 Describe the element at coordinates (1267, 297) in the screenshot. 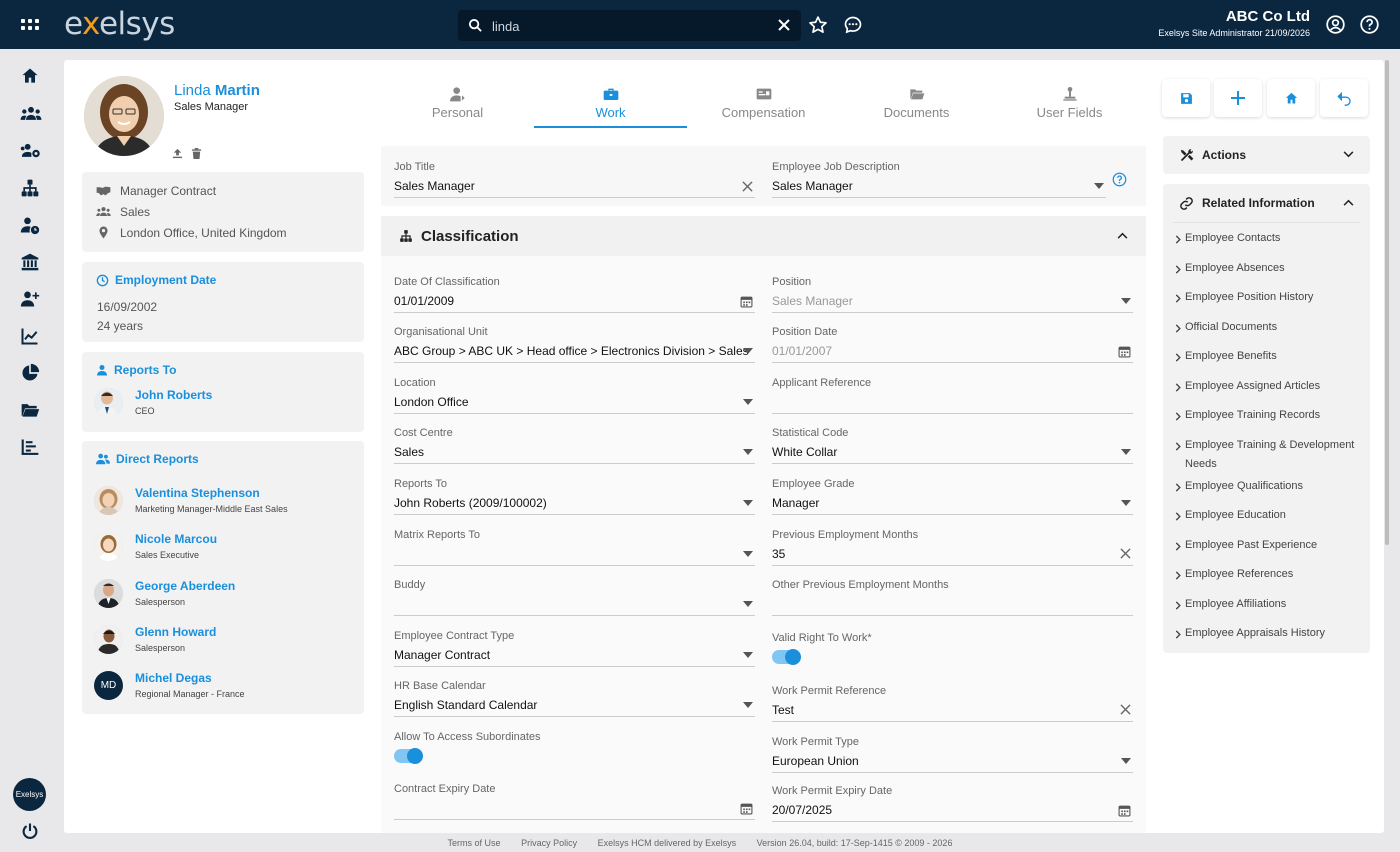

I see `related-link: Employee Position History` at that location.